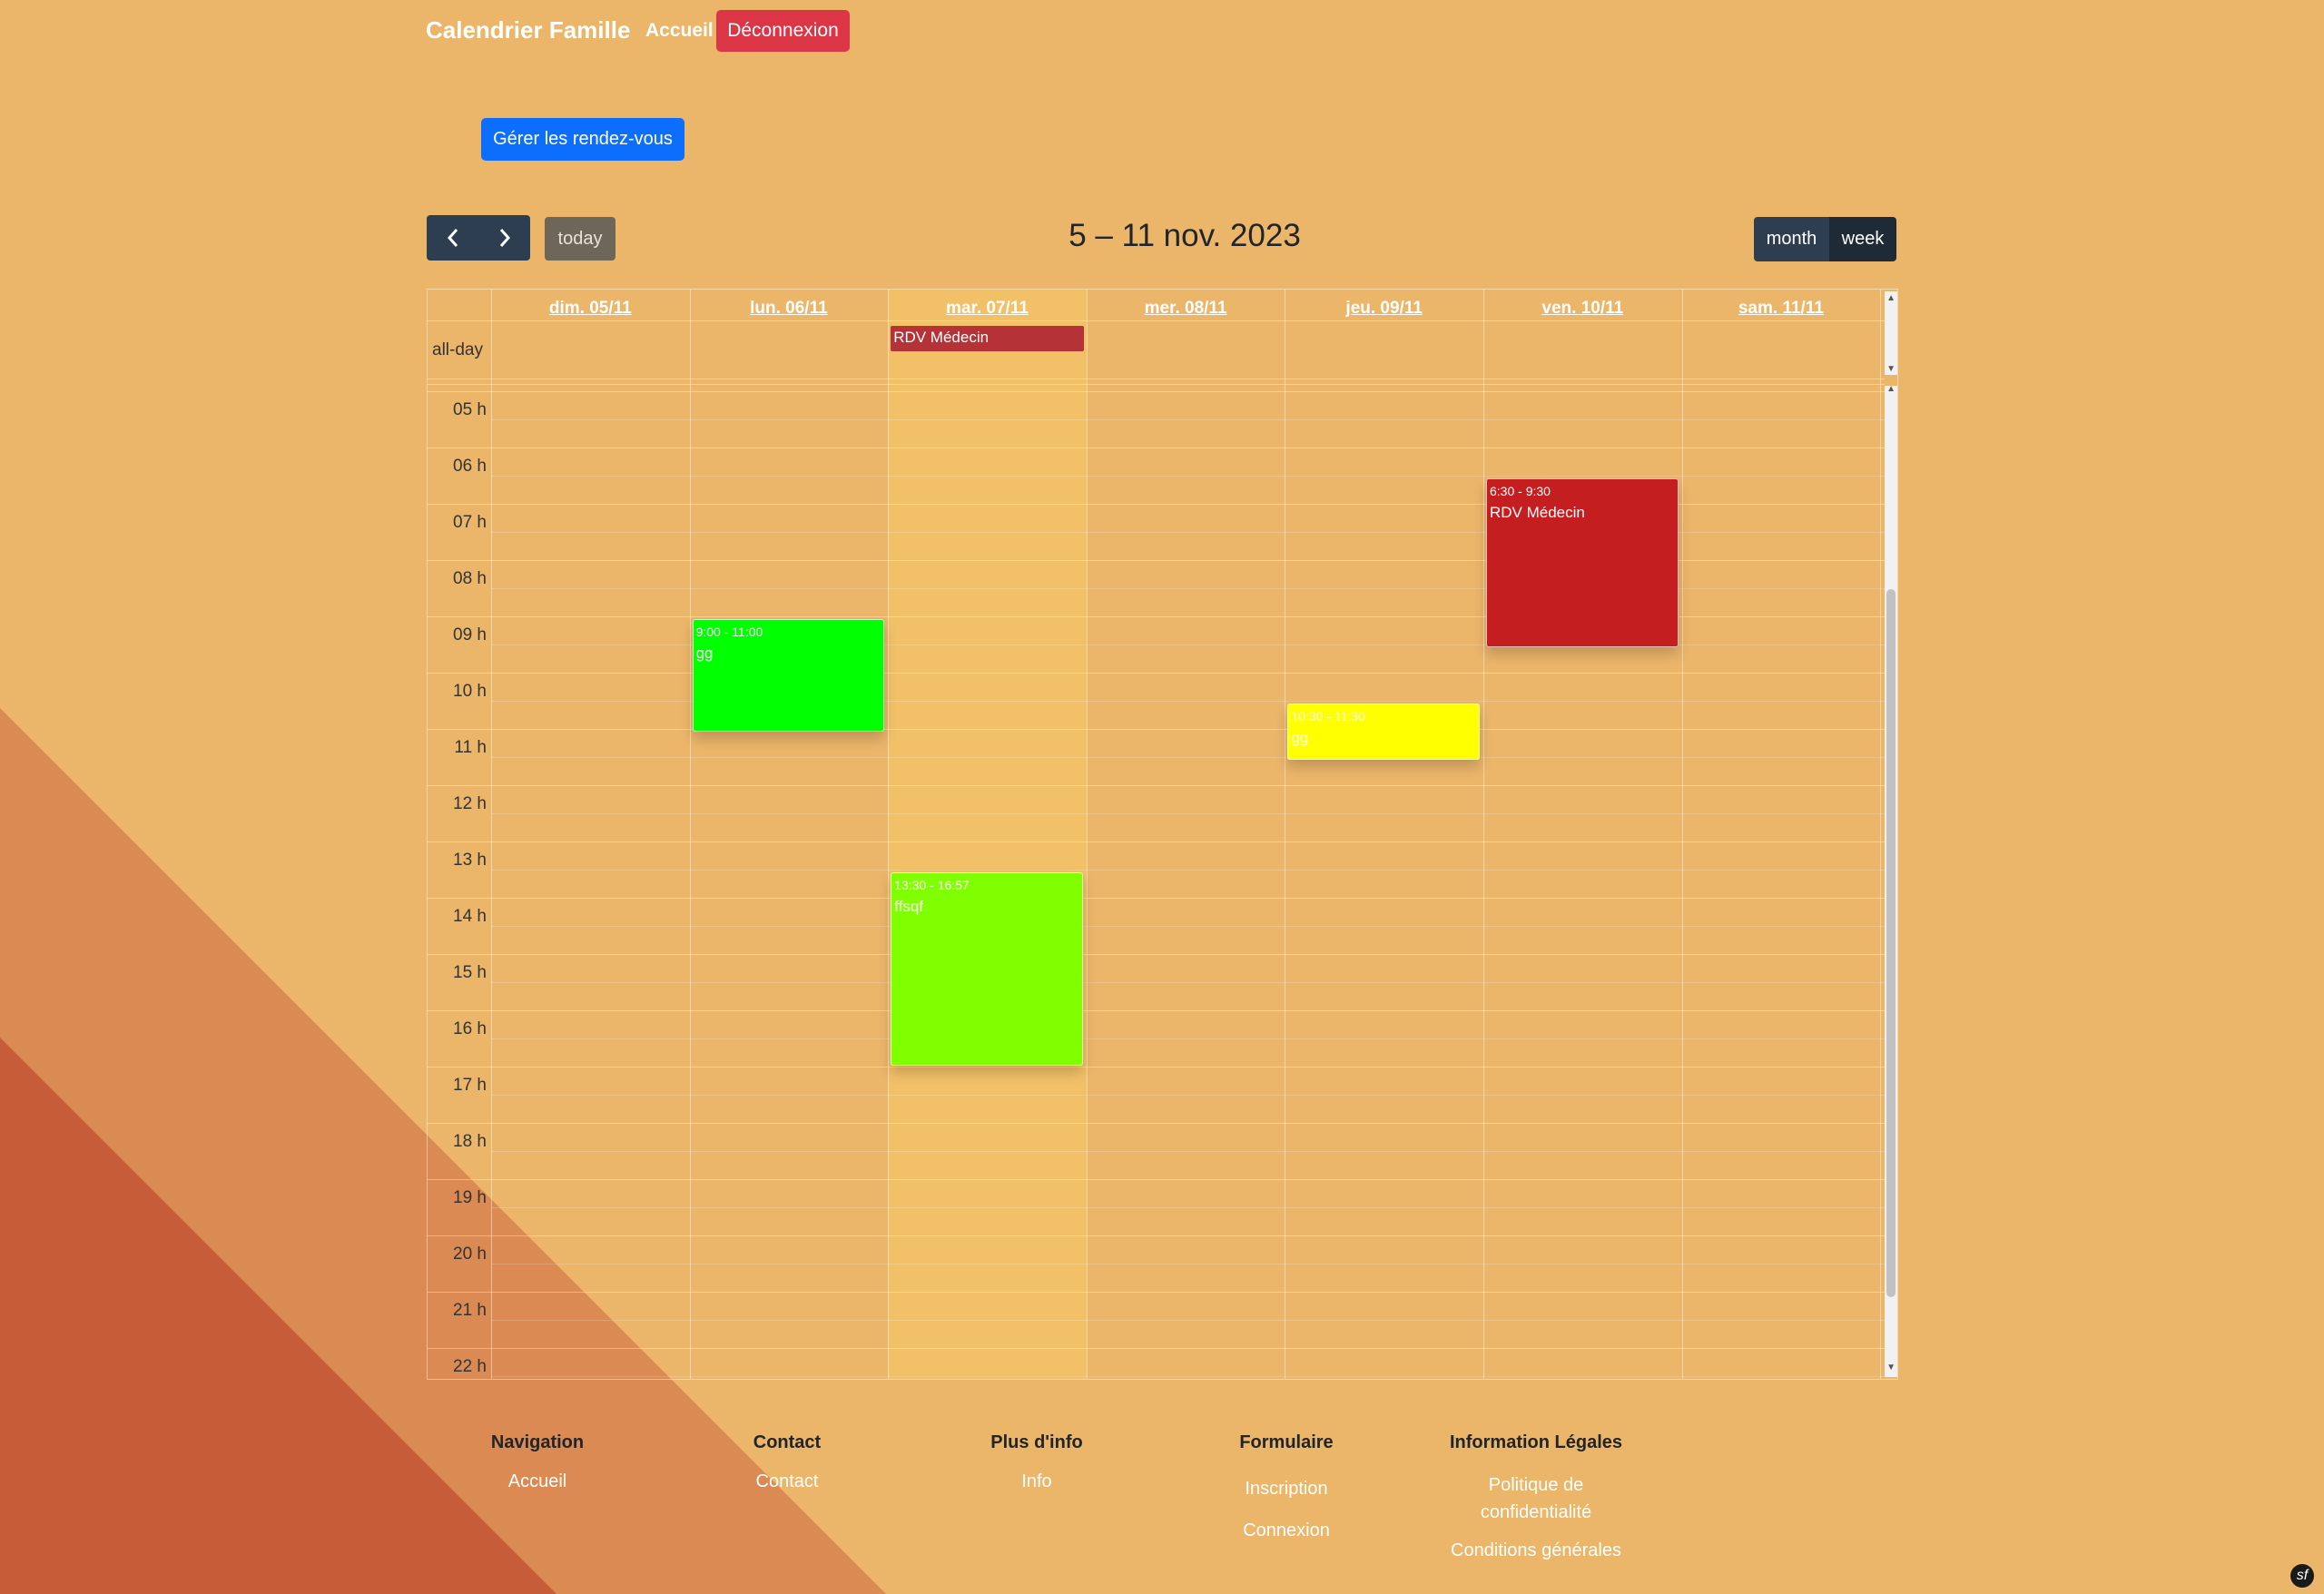  What do you see at coordinates (1184, 236) in the screenshot?
I see `calendar-title: 5 – 11 nov. 2023` at bounding box center [1184, 236].